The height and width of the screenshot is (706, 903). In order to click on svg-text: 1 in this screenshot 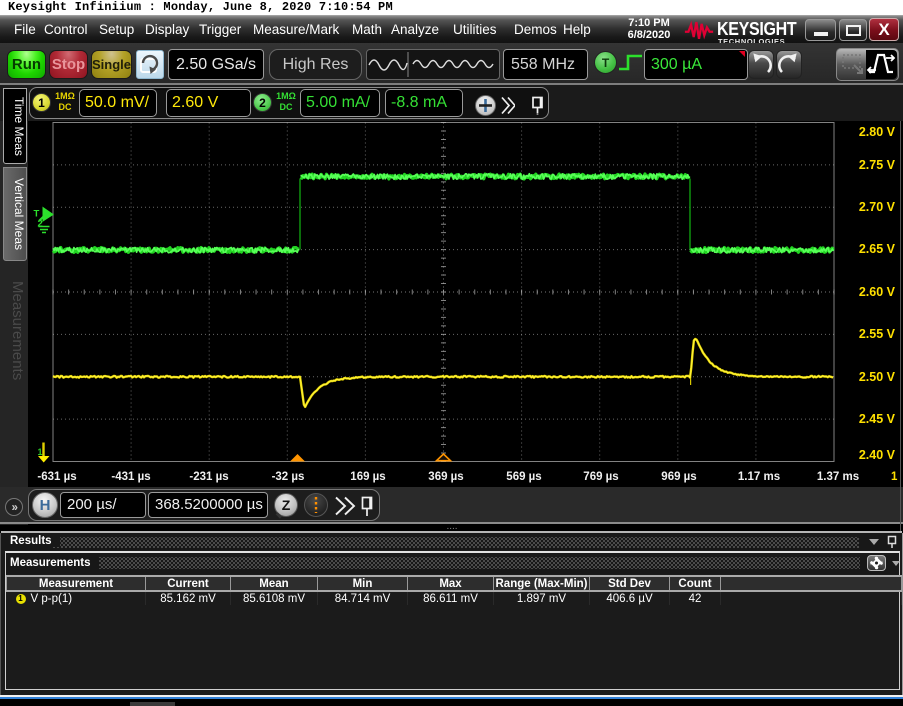, I will do `click(40, 452)`.